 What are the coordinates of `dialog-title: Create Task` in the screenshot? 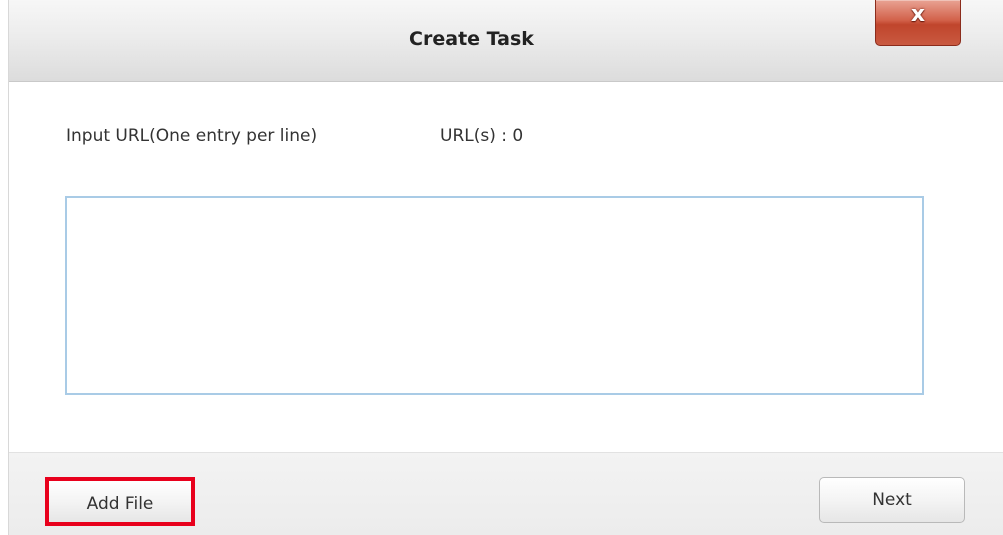 It's located at (471, 39).